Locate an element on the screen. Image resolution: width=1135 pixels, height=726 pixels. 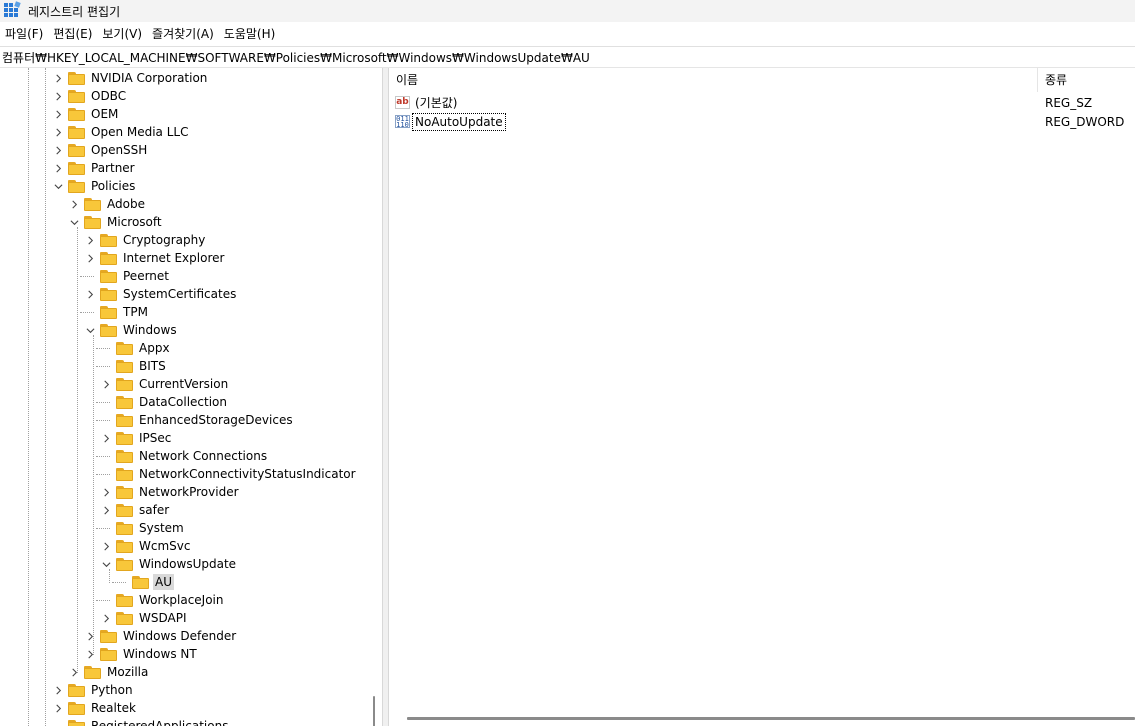
column-header-type: 종류 is located at coordinates (1056, 80).